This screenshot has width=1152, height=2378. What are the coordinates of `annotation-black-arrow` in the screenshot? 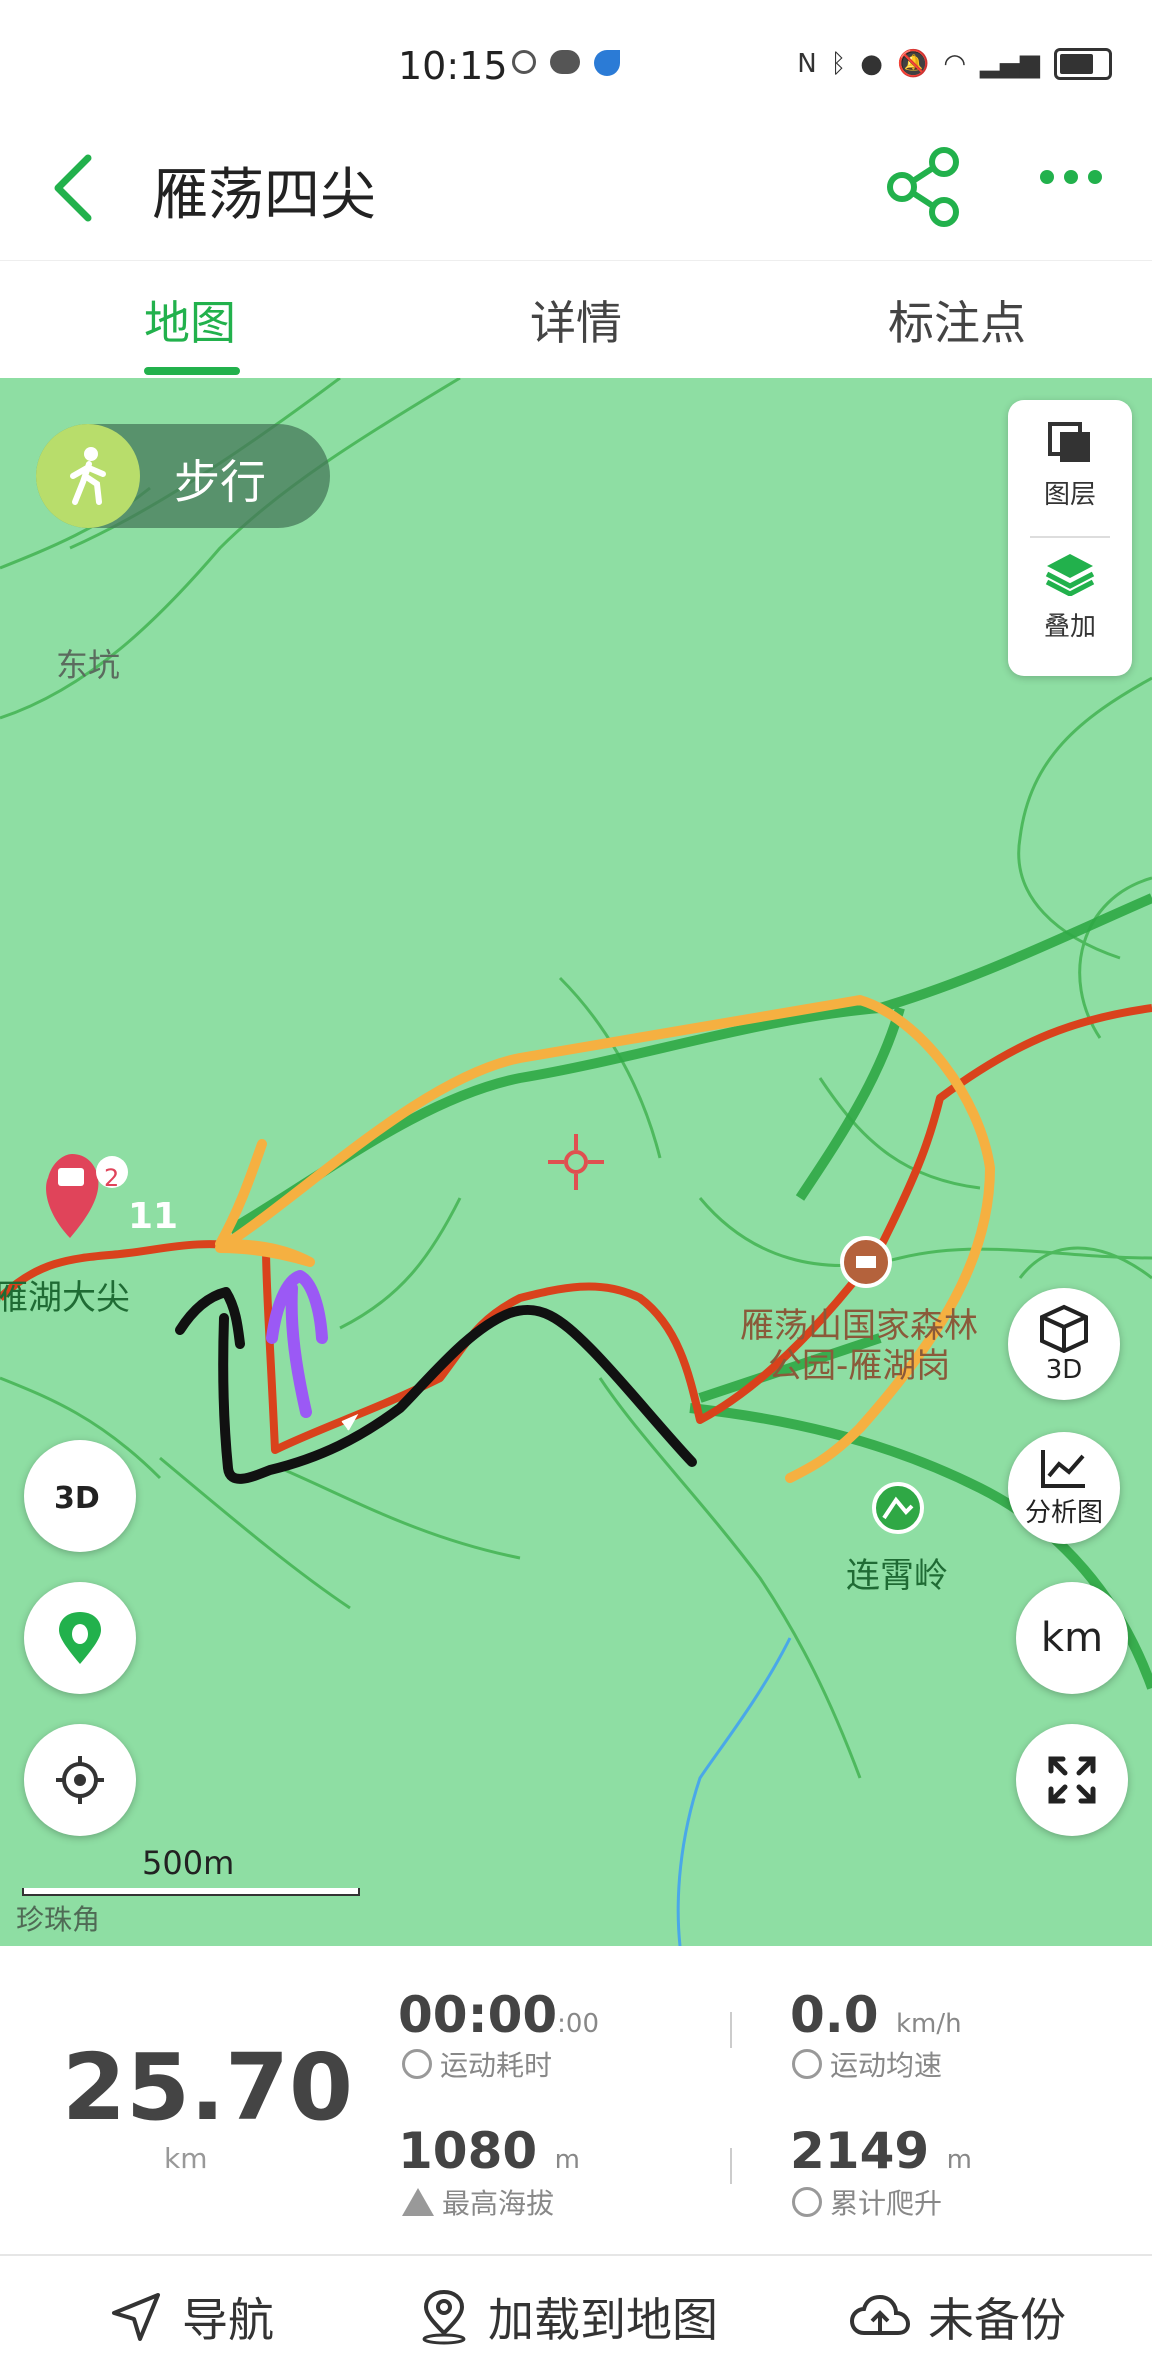 It's located at (436, 1385).